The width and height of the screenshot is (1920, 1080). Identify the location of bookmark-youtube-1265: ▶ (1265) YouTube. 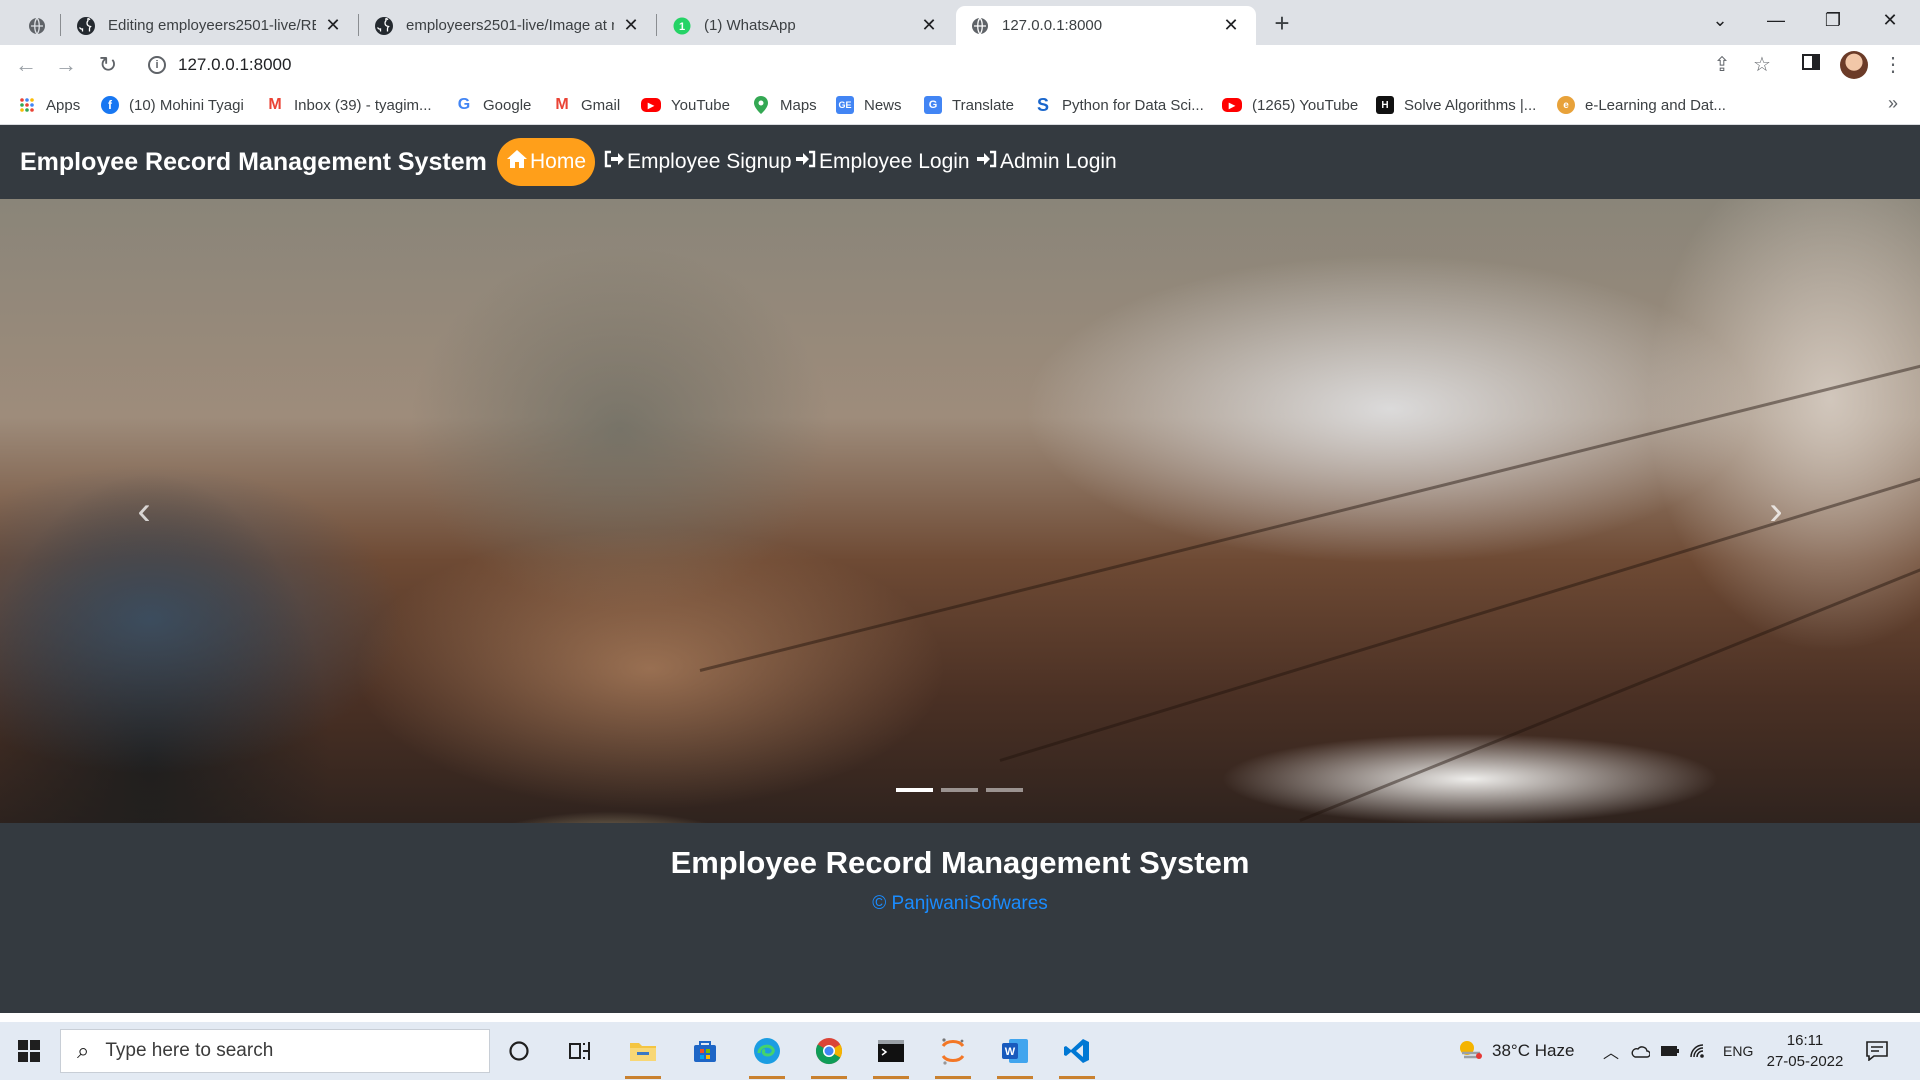
(1290, 105).